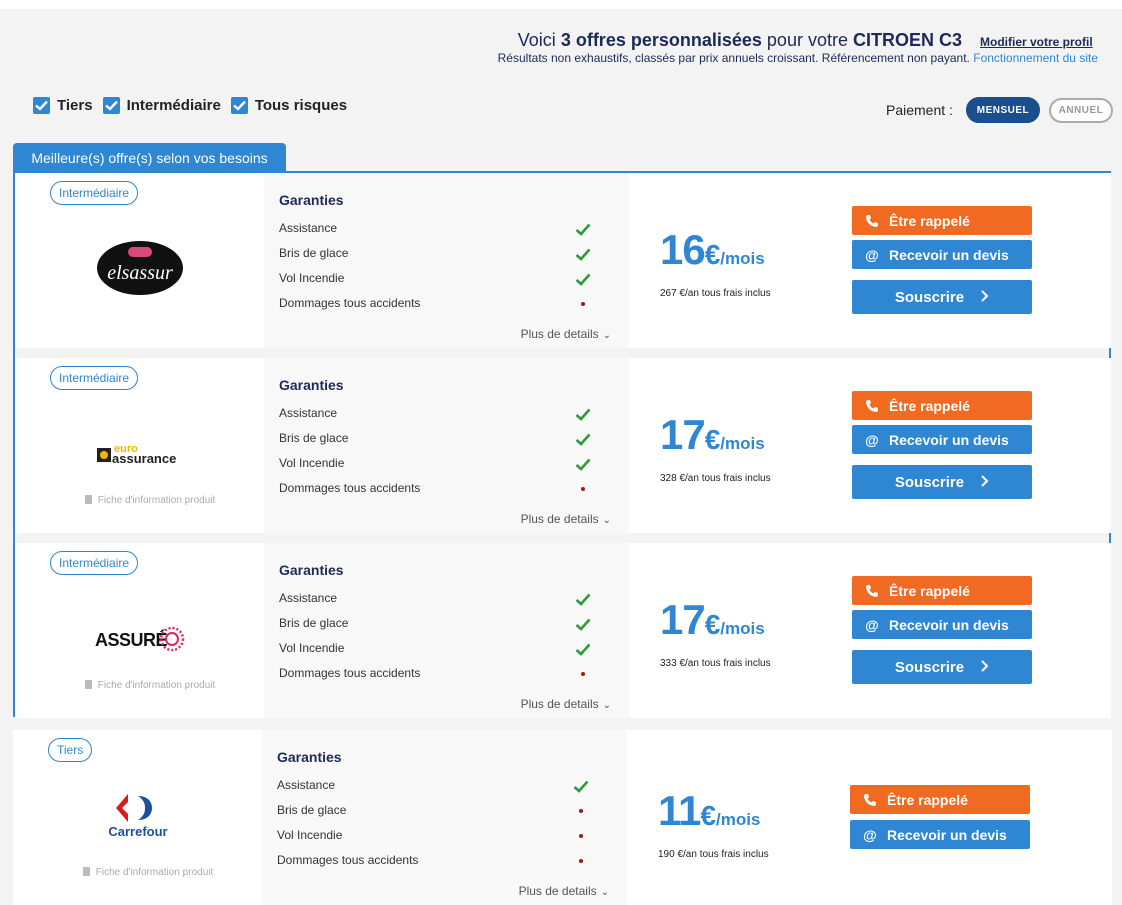  Describe the element at coordinates (683, 249) in the screenshot. I see `price-amount: 16` at that location.